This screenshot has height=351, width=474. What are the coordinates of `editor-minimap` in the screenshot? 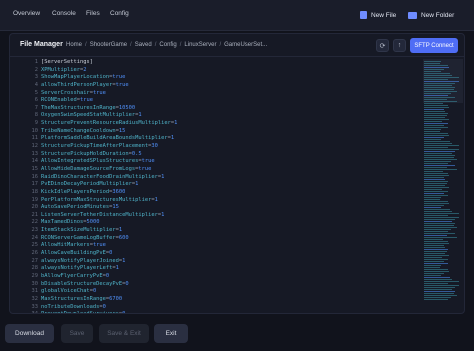 It's located at (443, 186).